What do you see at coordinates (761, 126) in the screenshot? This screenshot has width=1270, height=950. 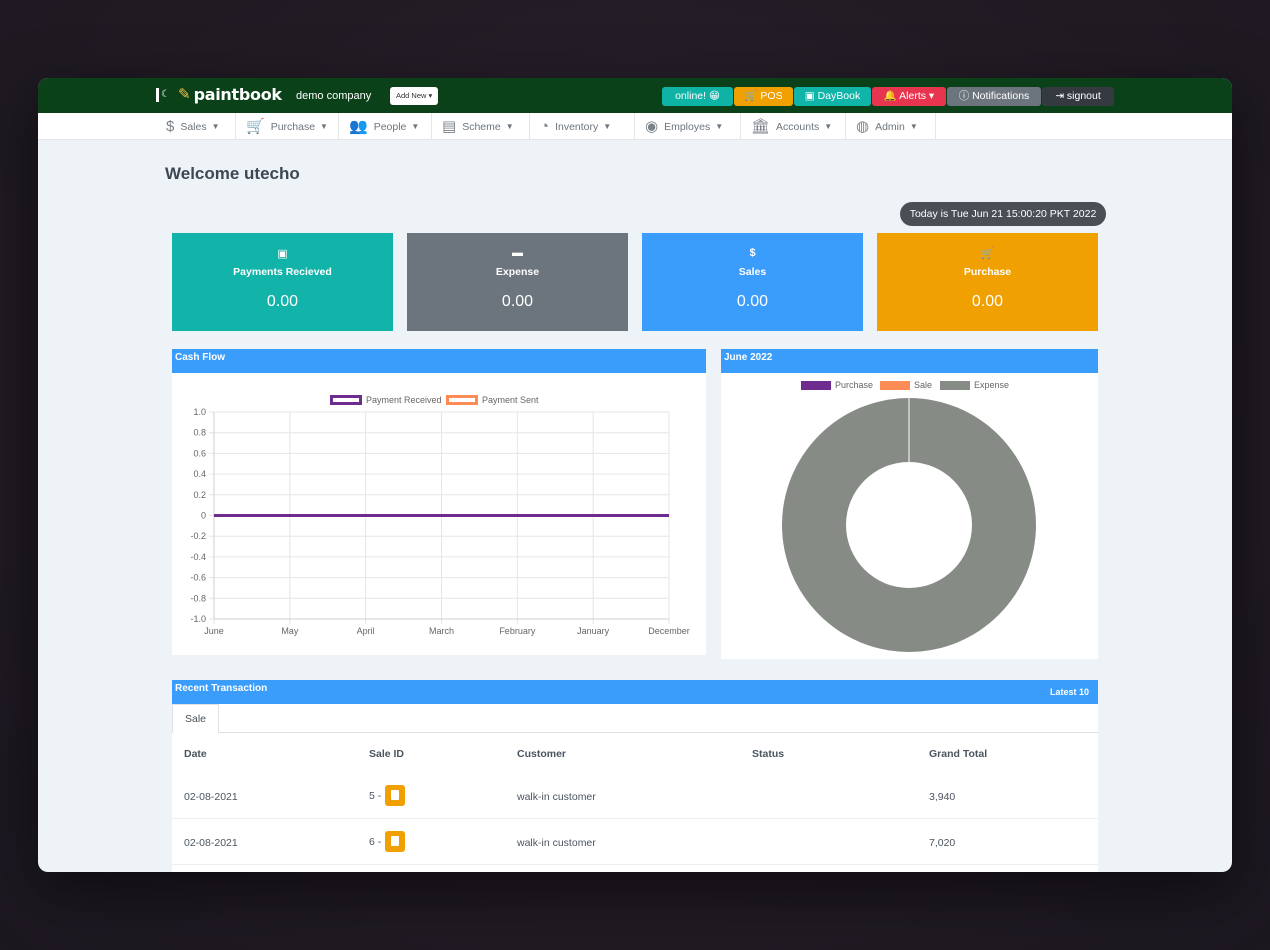 I see `bank-icon: 🏛` at bounding box center [761, 126].